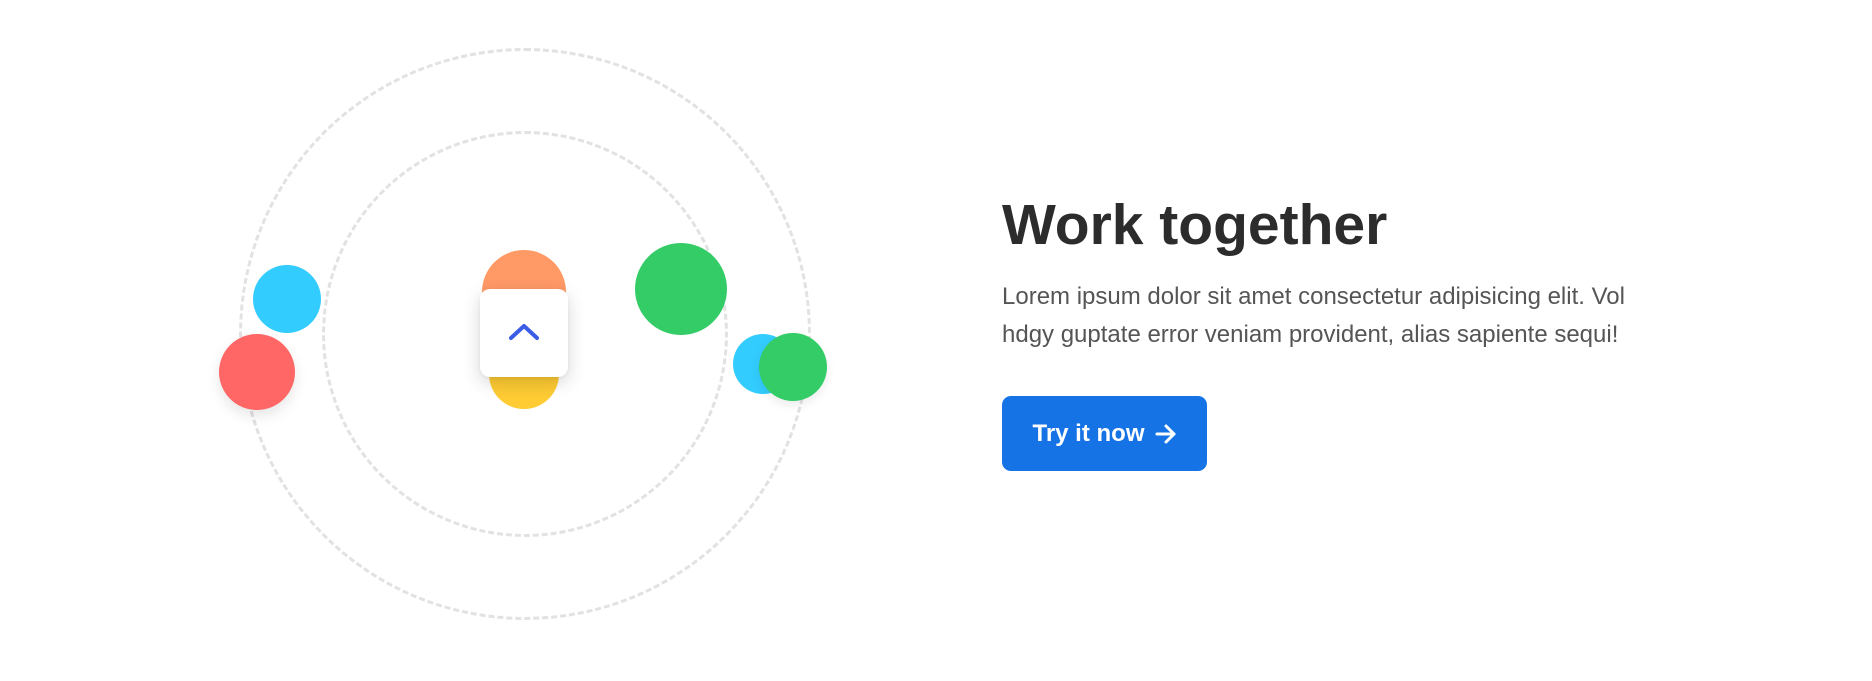  What do you see at coordinates (257, 372) in the screenshot?
I see `red-dot-left` at bounding box center [257, 372].